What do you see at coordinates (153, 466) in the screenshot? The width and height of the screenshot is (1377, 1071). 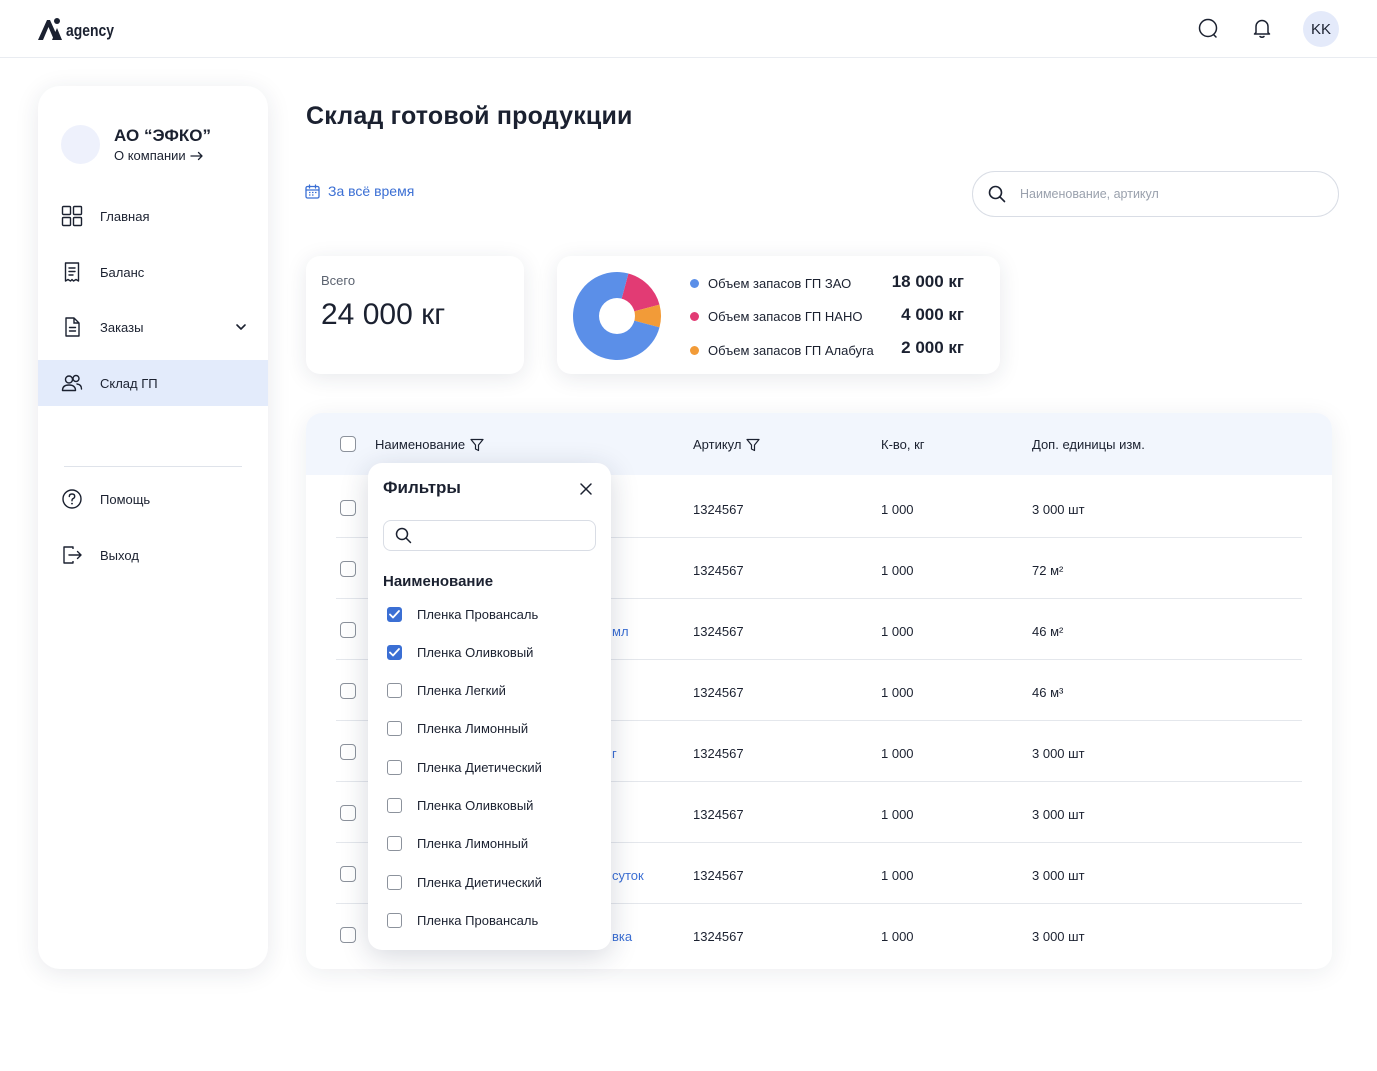 I see `sidebar-divider` at bounding box center [153, 466].